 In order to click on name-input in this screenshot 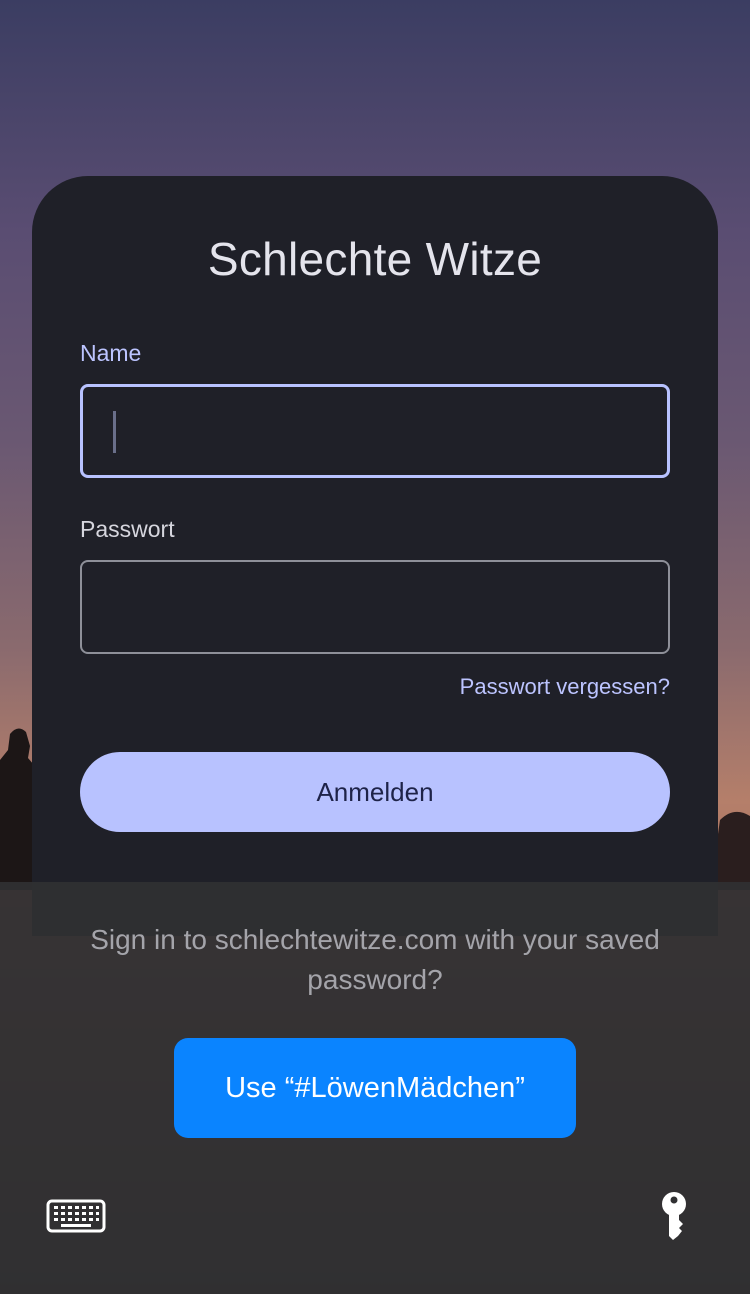, I will do `click(375, 431)`.